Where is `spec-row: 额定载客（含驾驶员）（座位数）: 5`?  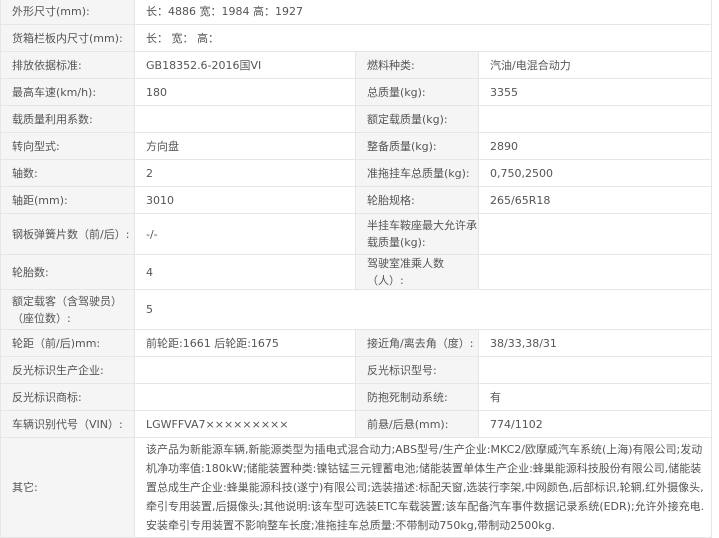 spec-row: 额定载客（含驾驶员）（座位数）: 5 is located at coordinates (356, 309).